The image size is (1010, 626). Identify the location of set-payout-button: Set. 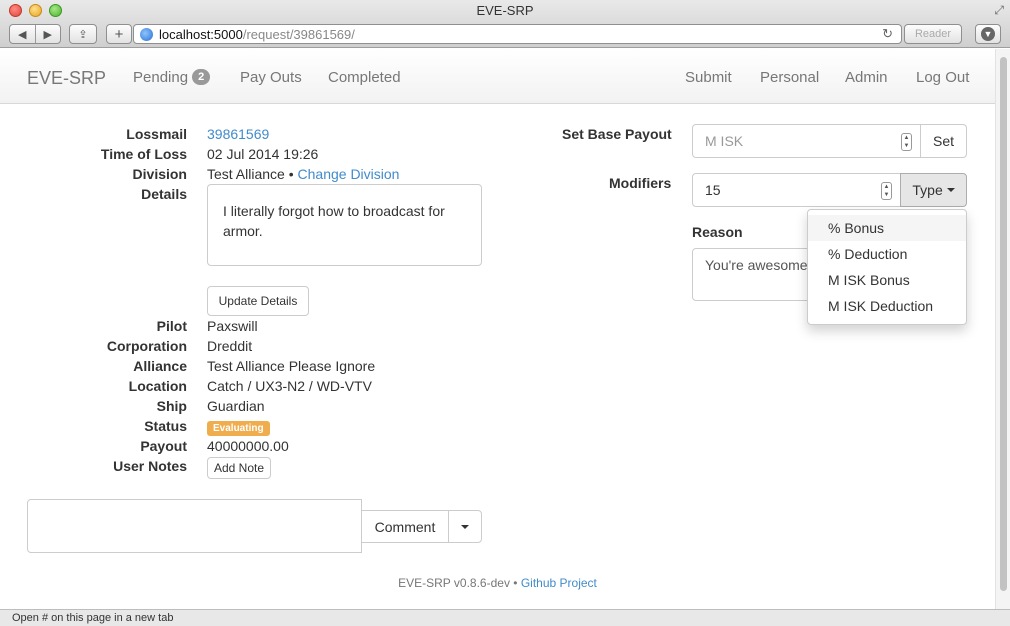
(943, 141).